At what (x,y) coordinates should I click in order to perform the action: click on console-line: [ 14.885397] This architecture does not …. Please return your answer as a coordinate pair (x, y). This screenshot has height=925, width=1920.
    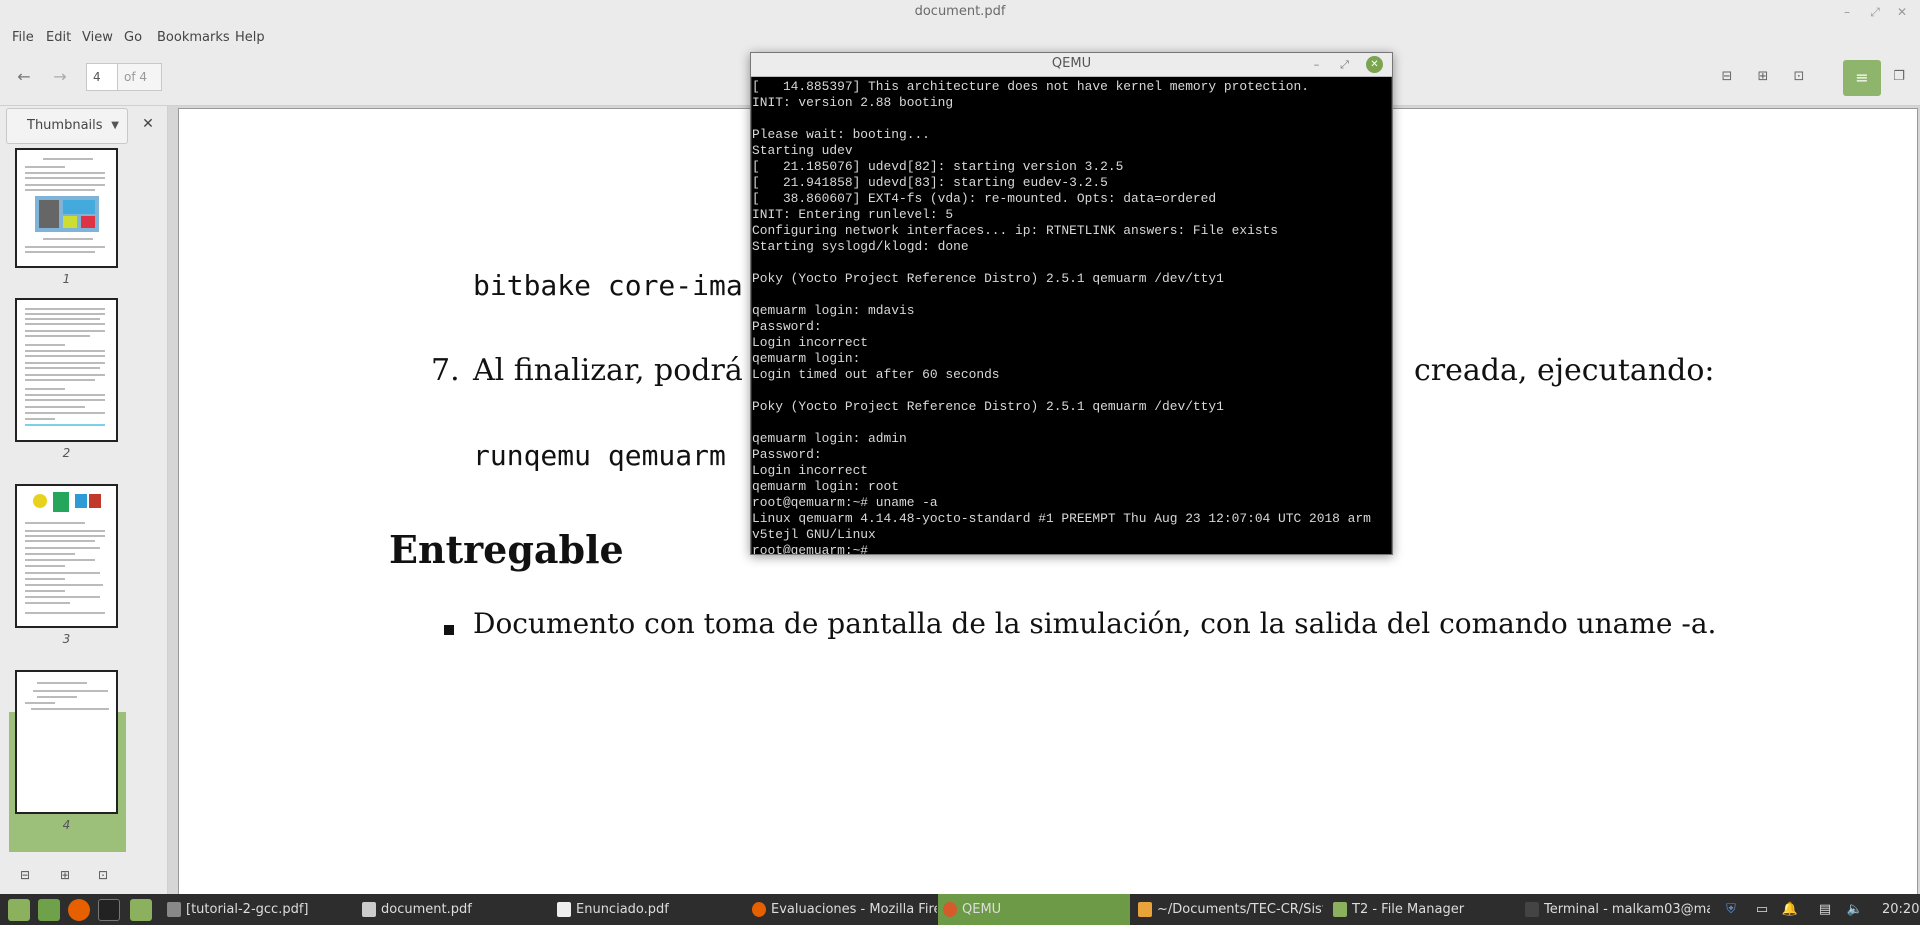
    Looking at the image, I should click on (1030, 86).